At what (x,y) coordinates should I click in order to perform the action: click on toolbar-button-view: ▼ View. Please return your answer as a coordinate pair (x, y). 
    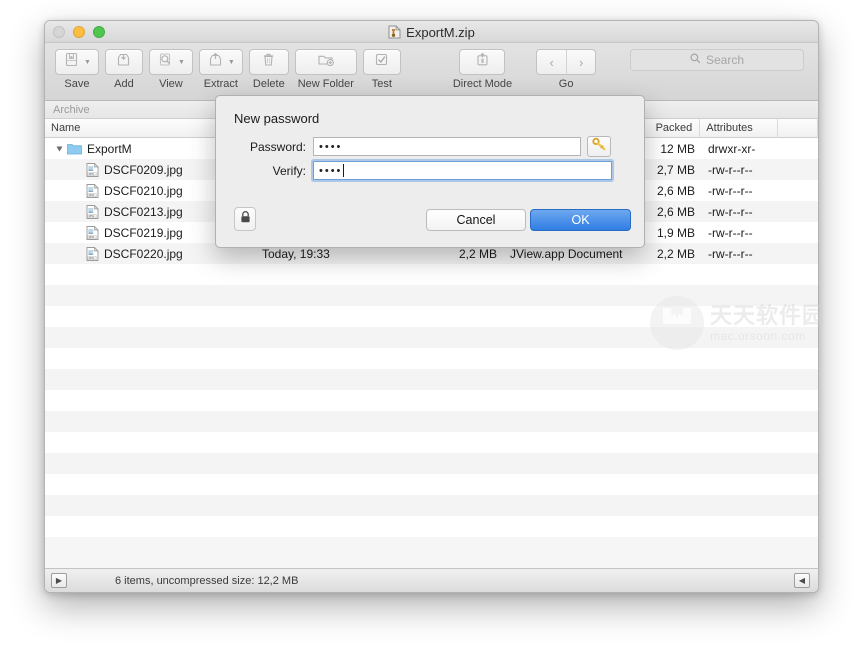
    Looking at the image, I should click on (170, 69).